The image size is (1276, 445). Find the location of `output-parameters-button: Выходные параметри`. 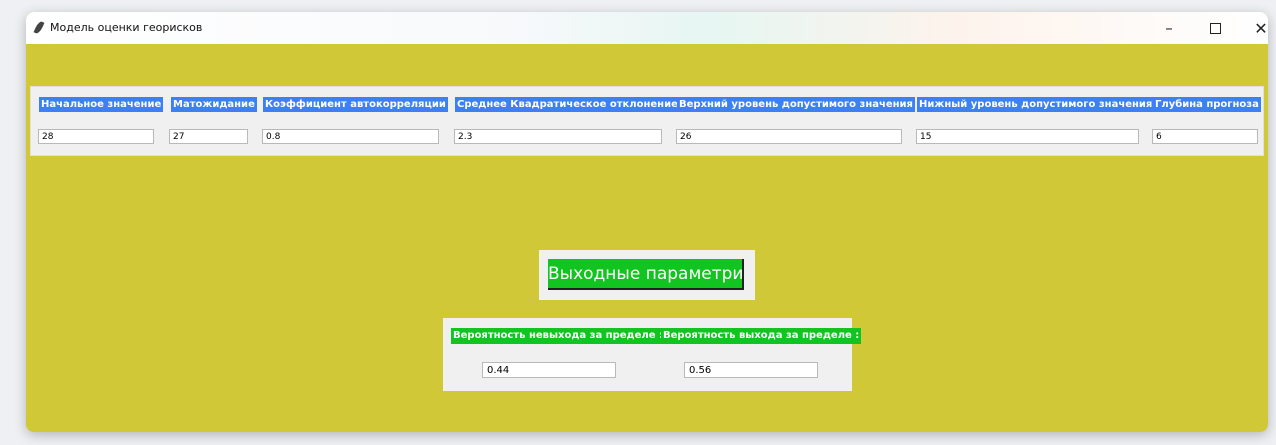

output-parameters-button: Выходные параметри is located at coordinates (646, 274).